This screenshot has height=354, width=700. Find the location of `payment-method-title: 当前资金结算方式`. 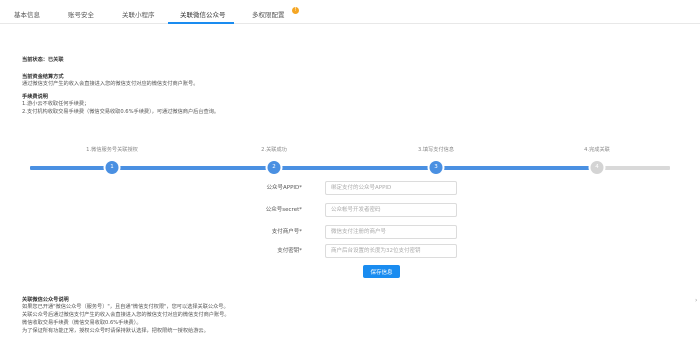

payment-method-title: 当前资金结算方式 is located at coordinates (43, 77).